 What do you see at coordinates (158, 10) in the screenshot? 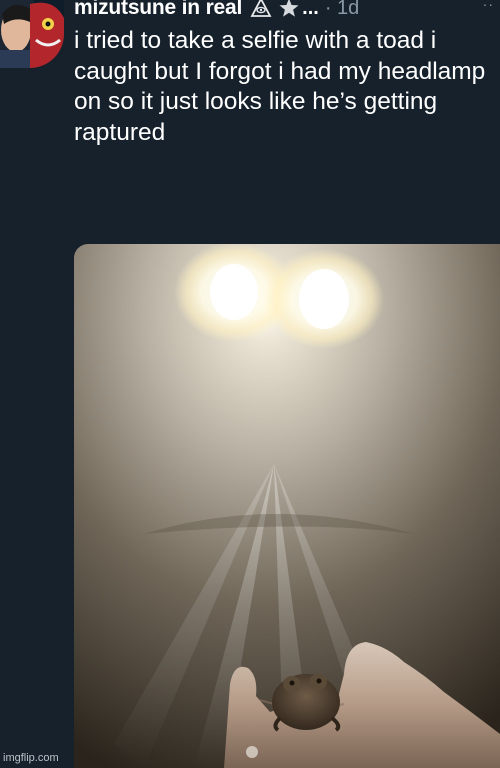
I see `display-name: mizutsune in real` at bounding box center [158, 10].